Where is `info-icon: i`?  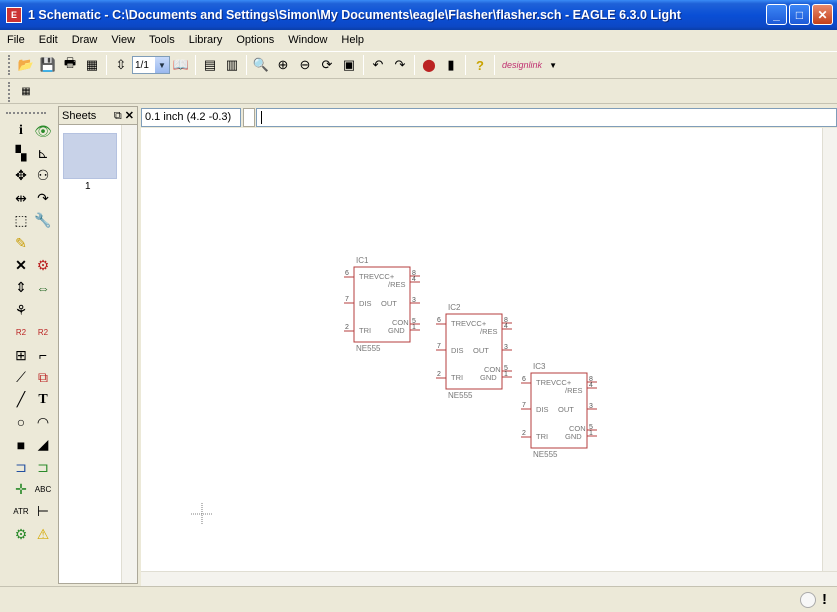 info-icon: i is located at coordinates (21, 131).